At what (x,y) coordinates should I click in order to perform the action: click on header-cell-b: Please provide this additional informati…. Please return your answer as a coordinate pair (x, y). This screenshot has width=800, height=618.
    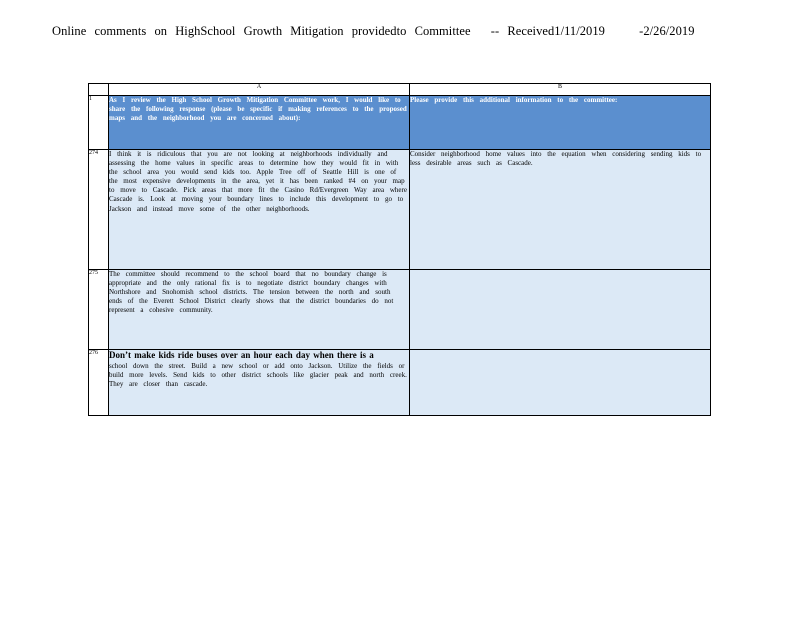
    Looking at the image, I should click on (560, 122).